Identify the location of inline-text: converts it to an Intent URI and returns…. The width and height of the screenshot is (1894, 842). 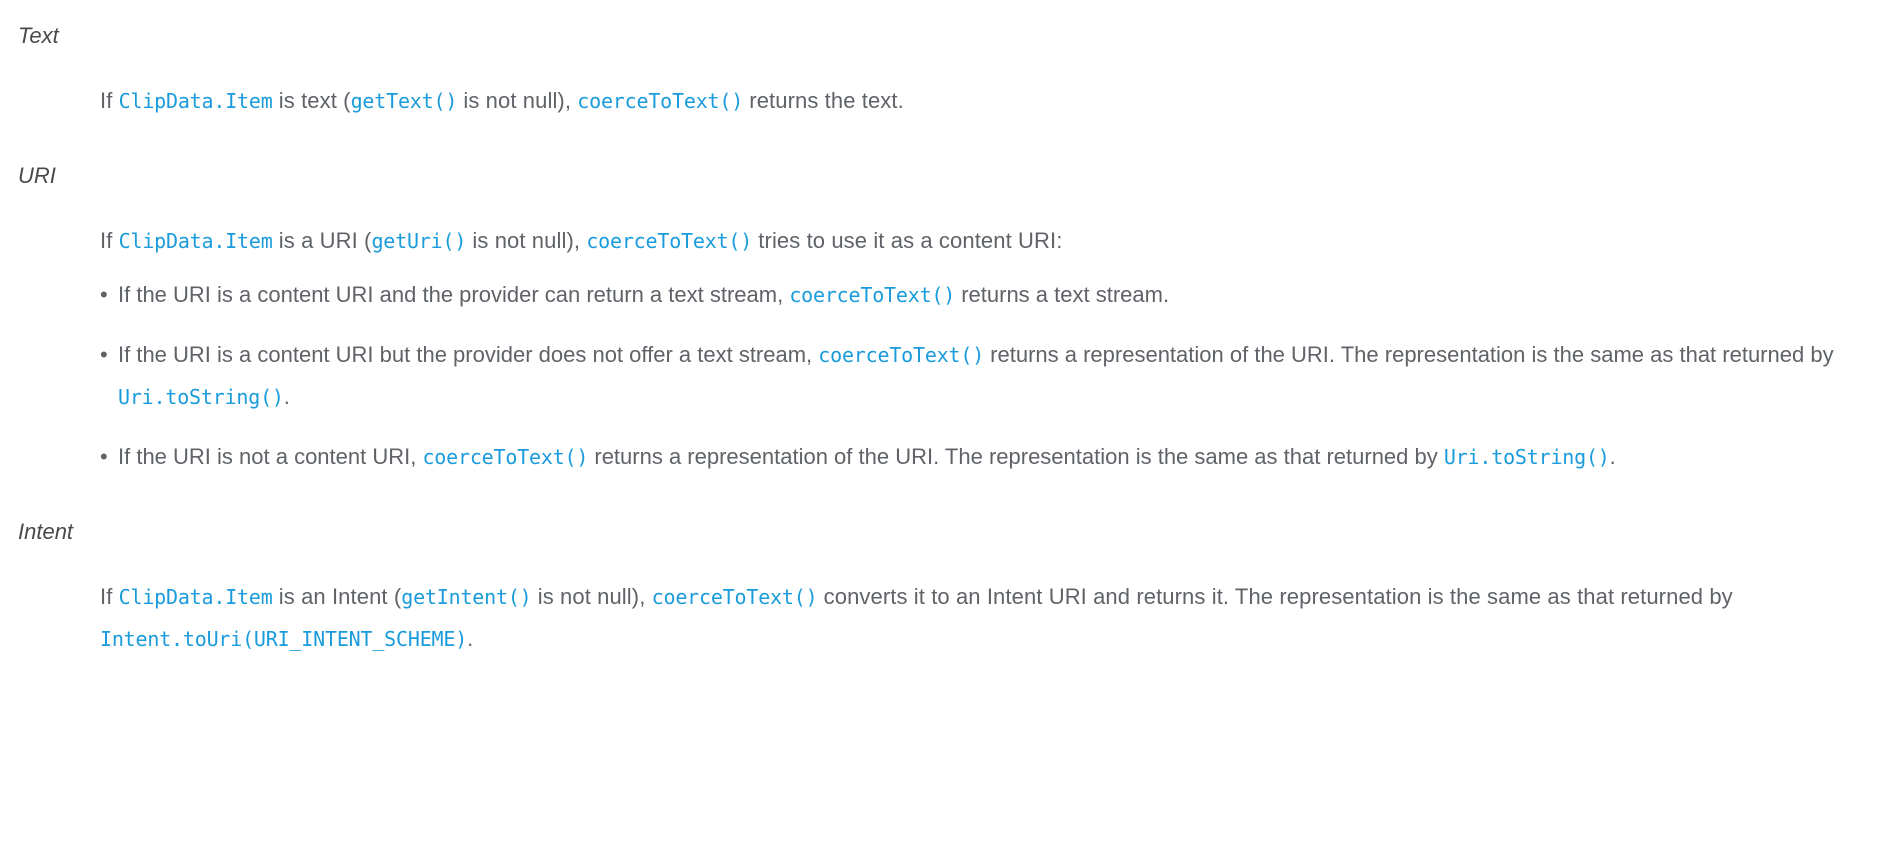
(1275, 596).